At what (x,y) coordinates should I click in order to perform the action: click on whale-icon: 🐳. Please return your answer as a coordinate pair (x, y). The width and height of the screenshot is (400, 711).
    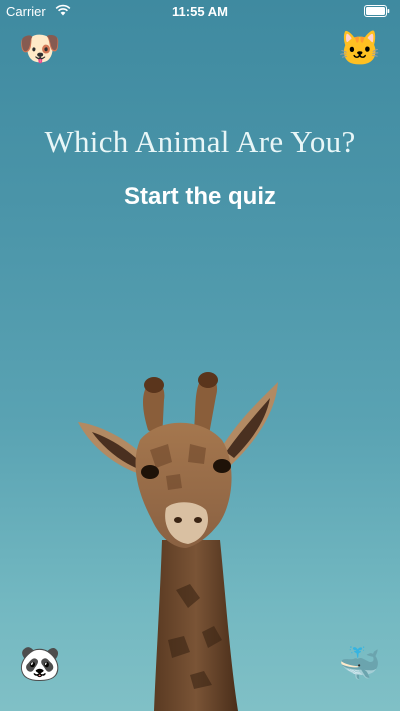
    Looking at the image, I should click on (360, 664).